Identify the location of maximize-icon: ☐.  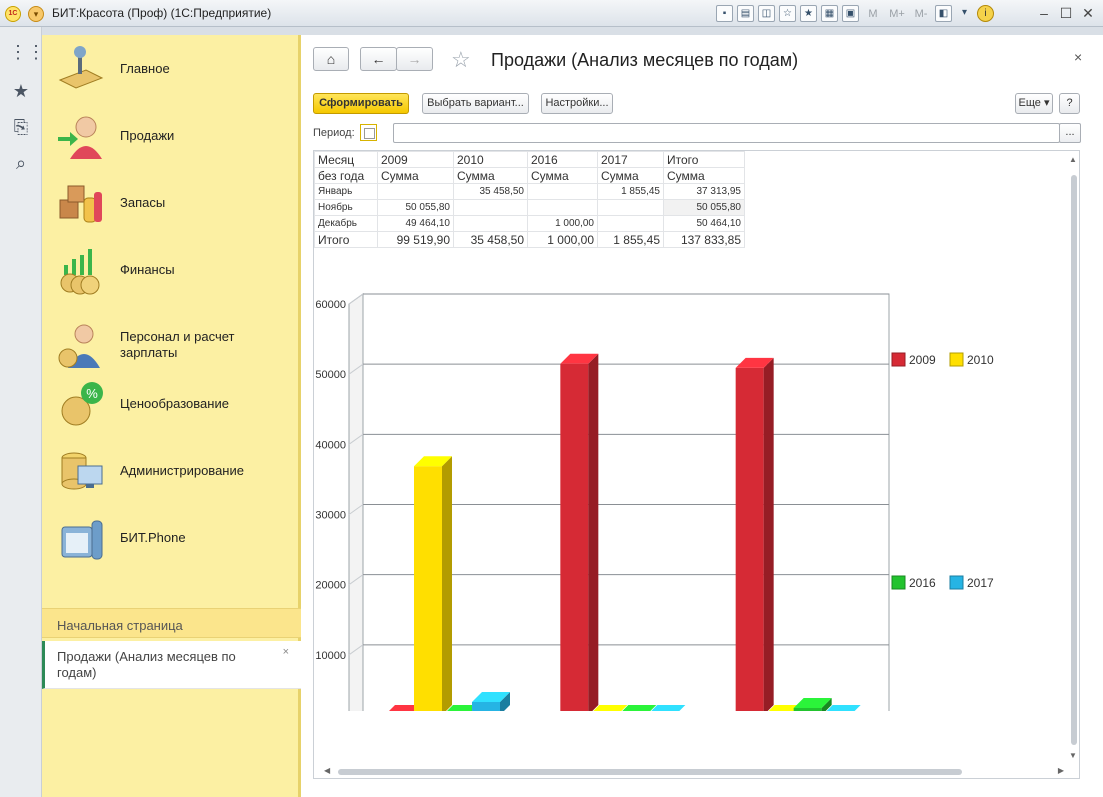
(1066, 13).